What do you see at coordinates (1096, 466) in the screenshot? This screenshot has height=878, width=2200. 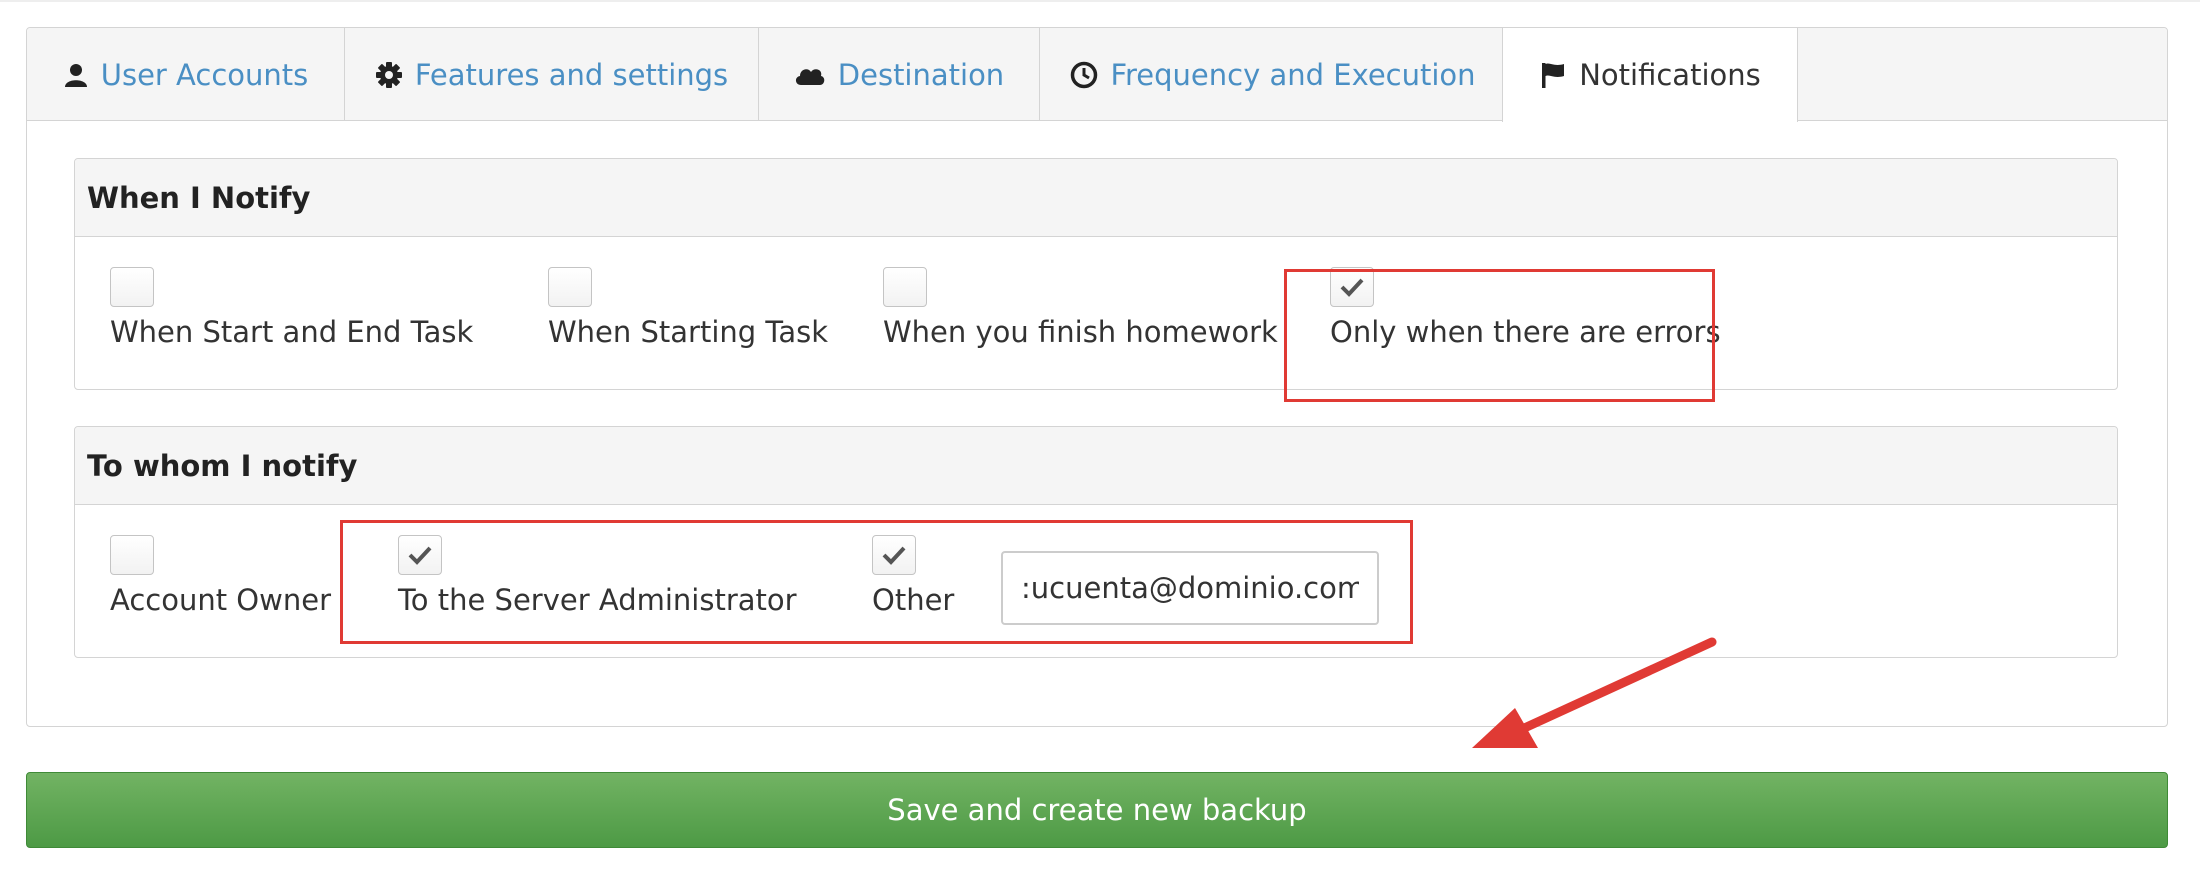 I see `section-title: To whom I notify` at bounding box center [1096, 466].